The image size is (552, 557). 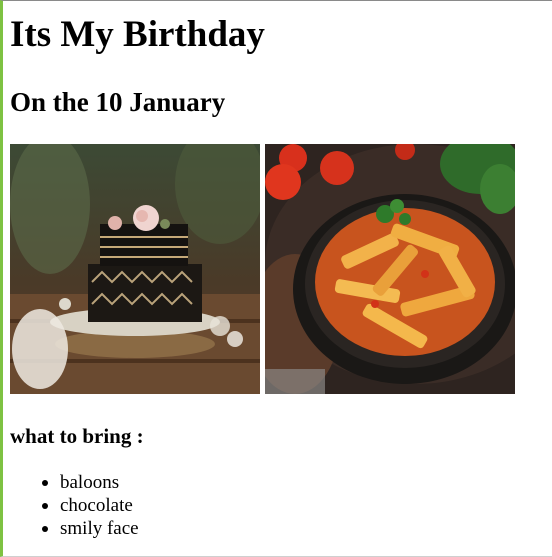 I want to click on list-item: baloons, so click(x=90, y=482).